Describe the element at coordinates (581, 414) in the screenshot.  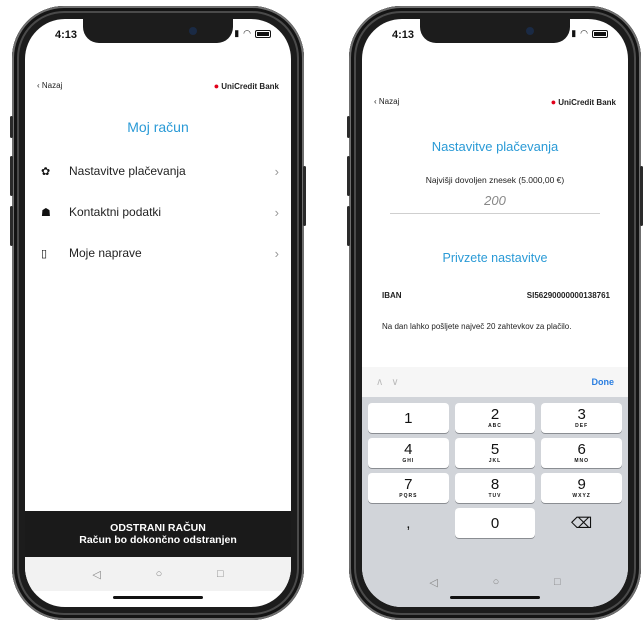
I see `key-digit: 3` at that location.